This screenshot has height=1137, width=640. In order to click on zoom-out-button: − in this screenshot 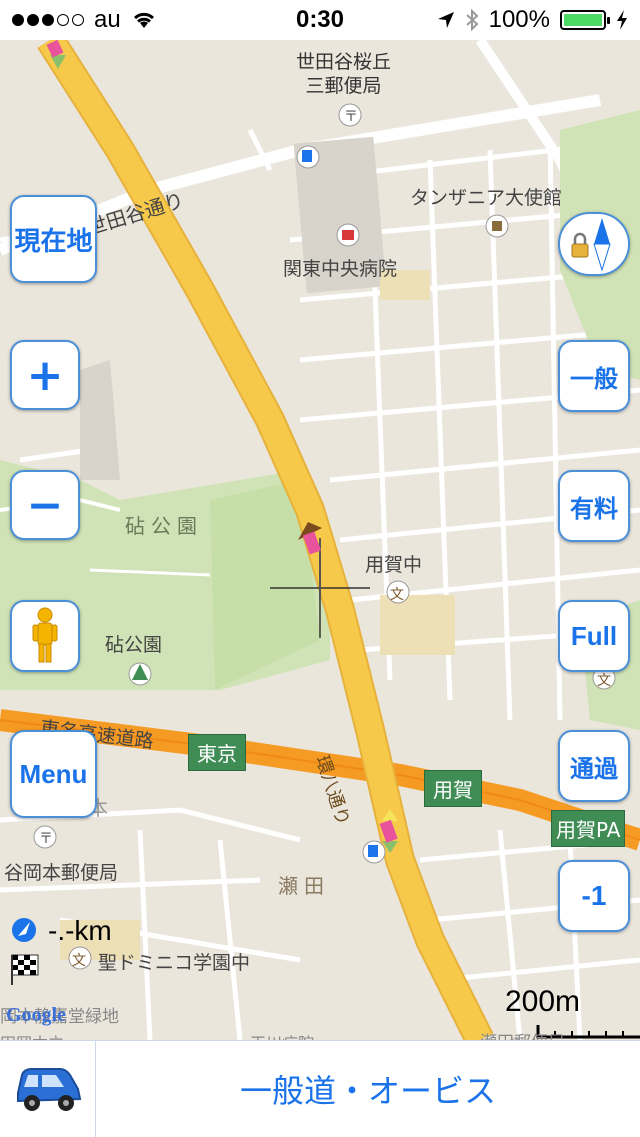, I will do `click(45, 505)`.